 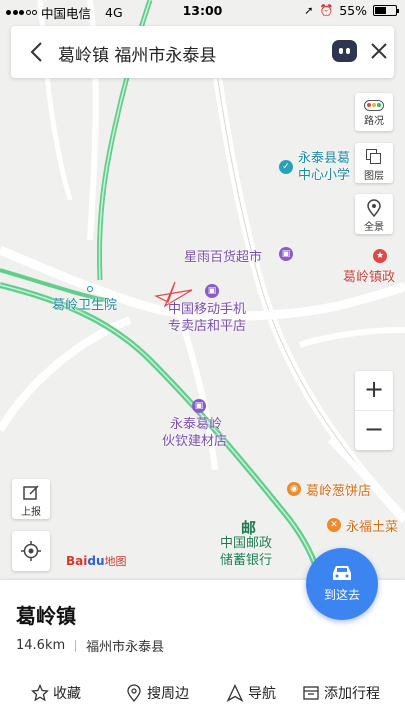 What do you see at coordinates (76, 645) in the screenshot?
I see `divider` at bounding box center [76, 645].